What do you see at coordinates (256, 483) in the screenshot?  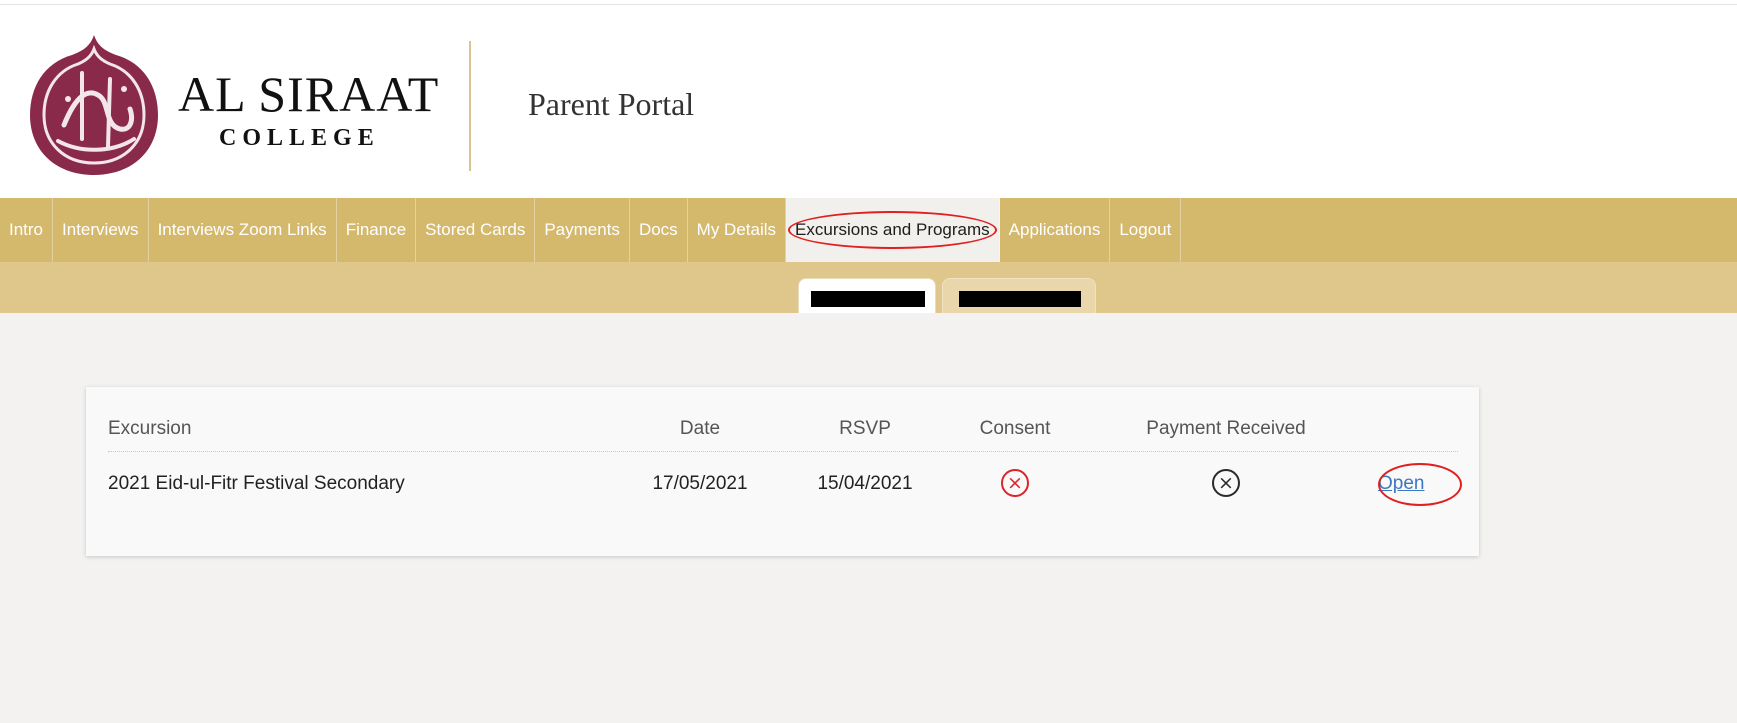 I see `excursion-name: 2021 Eid-ul-Fitr Festival Secondary` at bounding box center [256, 483].